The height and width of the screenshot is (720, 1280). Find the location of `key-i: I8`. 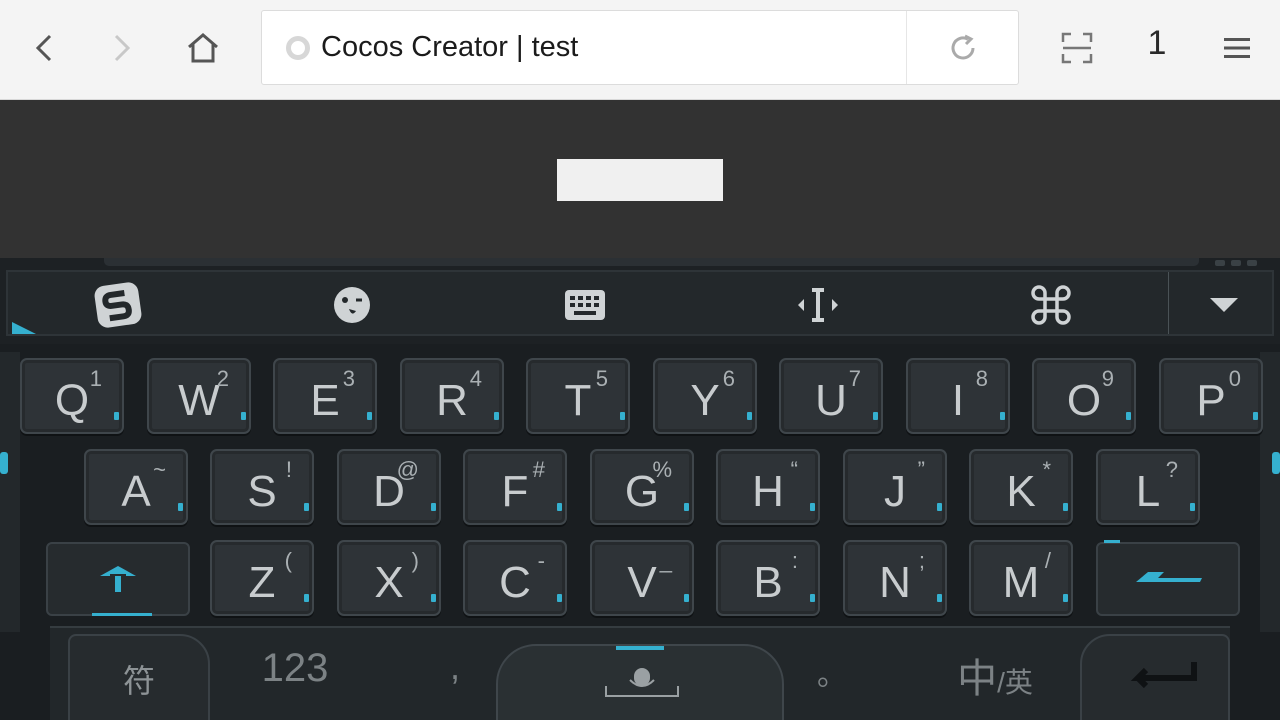

key-i: I8 is located at coordinates (958, 396).